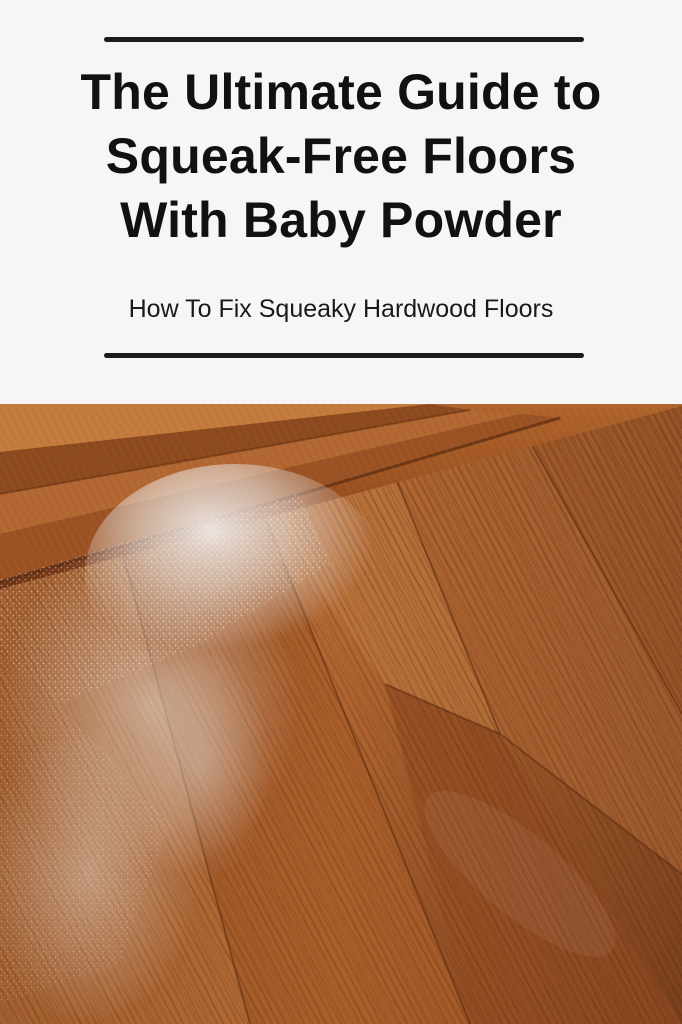 The image size is (682, 1024). Describe the element at coordinates (341, 220) in the screenshot. I see `title-line-3: With Baby Powder` at that location.